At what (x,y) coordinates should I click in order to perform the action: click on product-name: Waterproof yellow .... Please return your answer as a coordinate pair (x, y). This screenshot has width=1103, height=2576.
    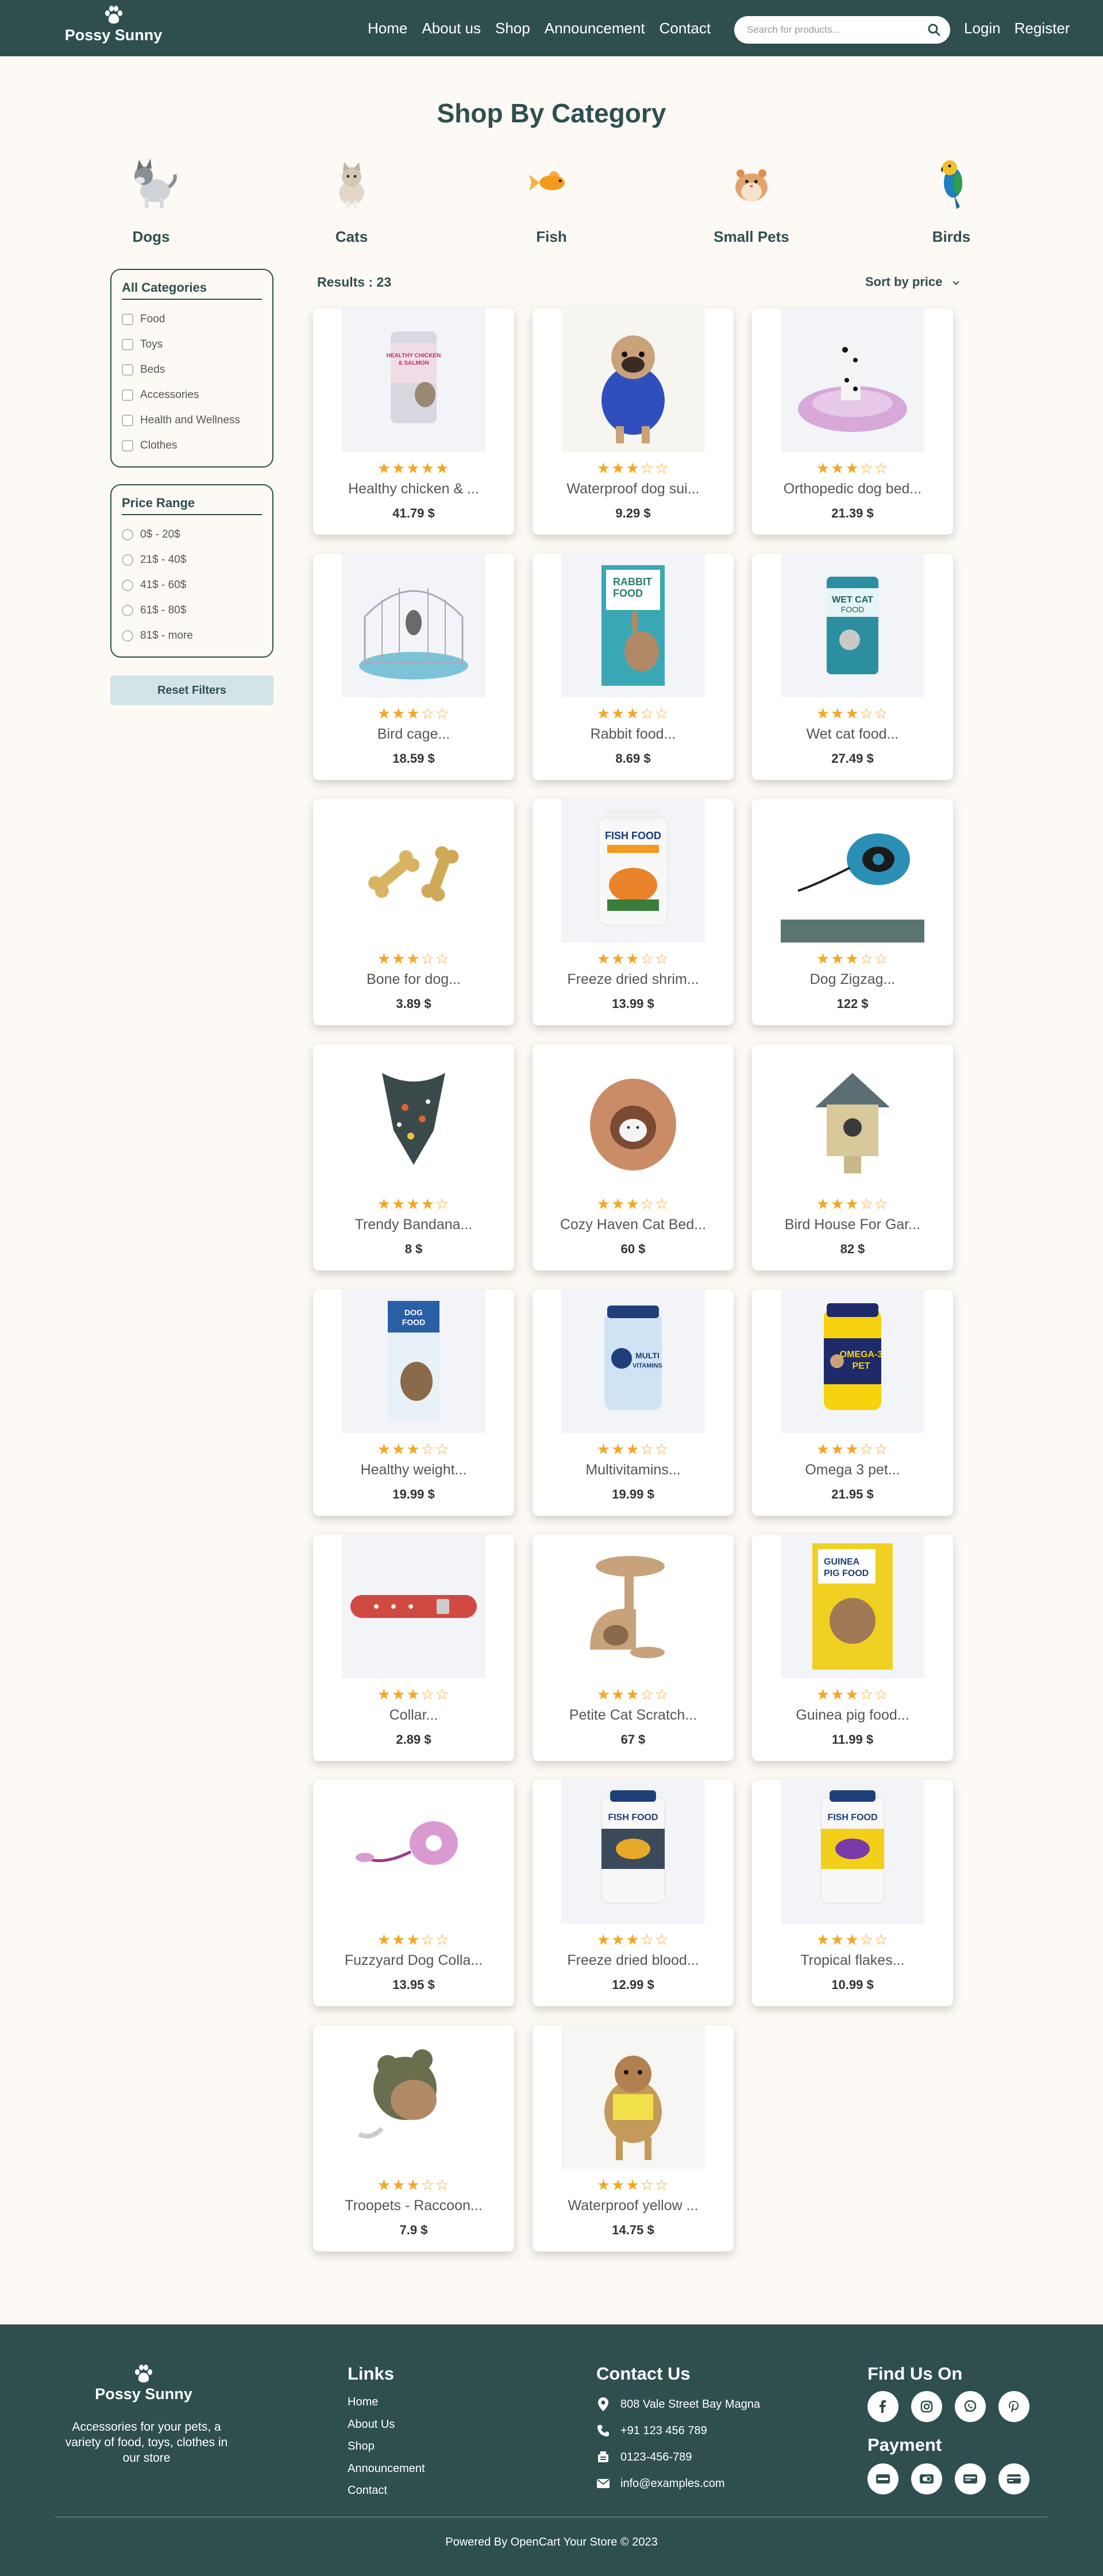
    Looking at the image, I should click on (633, 2205).